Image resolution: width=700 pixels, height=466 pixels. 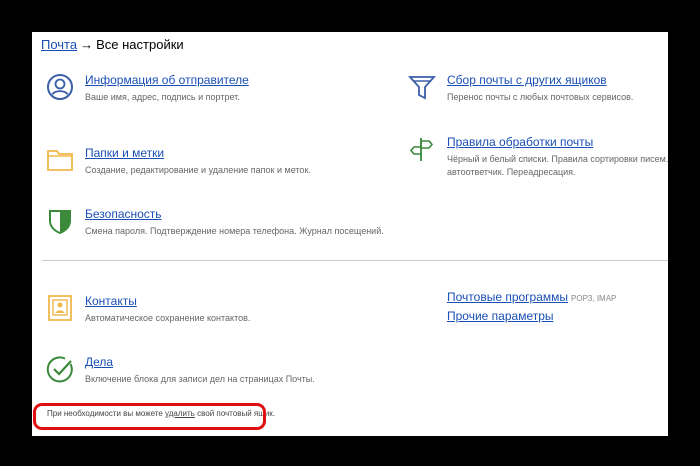 I want to click on mail-programs-protocols: POP3, IMAP, so click(x=594, y=298).